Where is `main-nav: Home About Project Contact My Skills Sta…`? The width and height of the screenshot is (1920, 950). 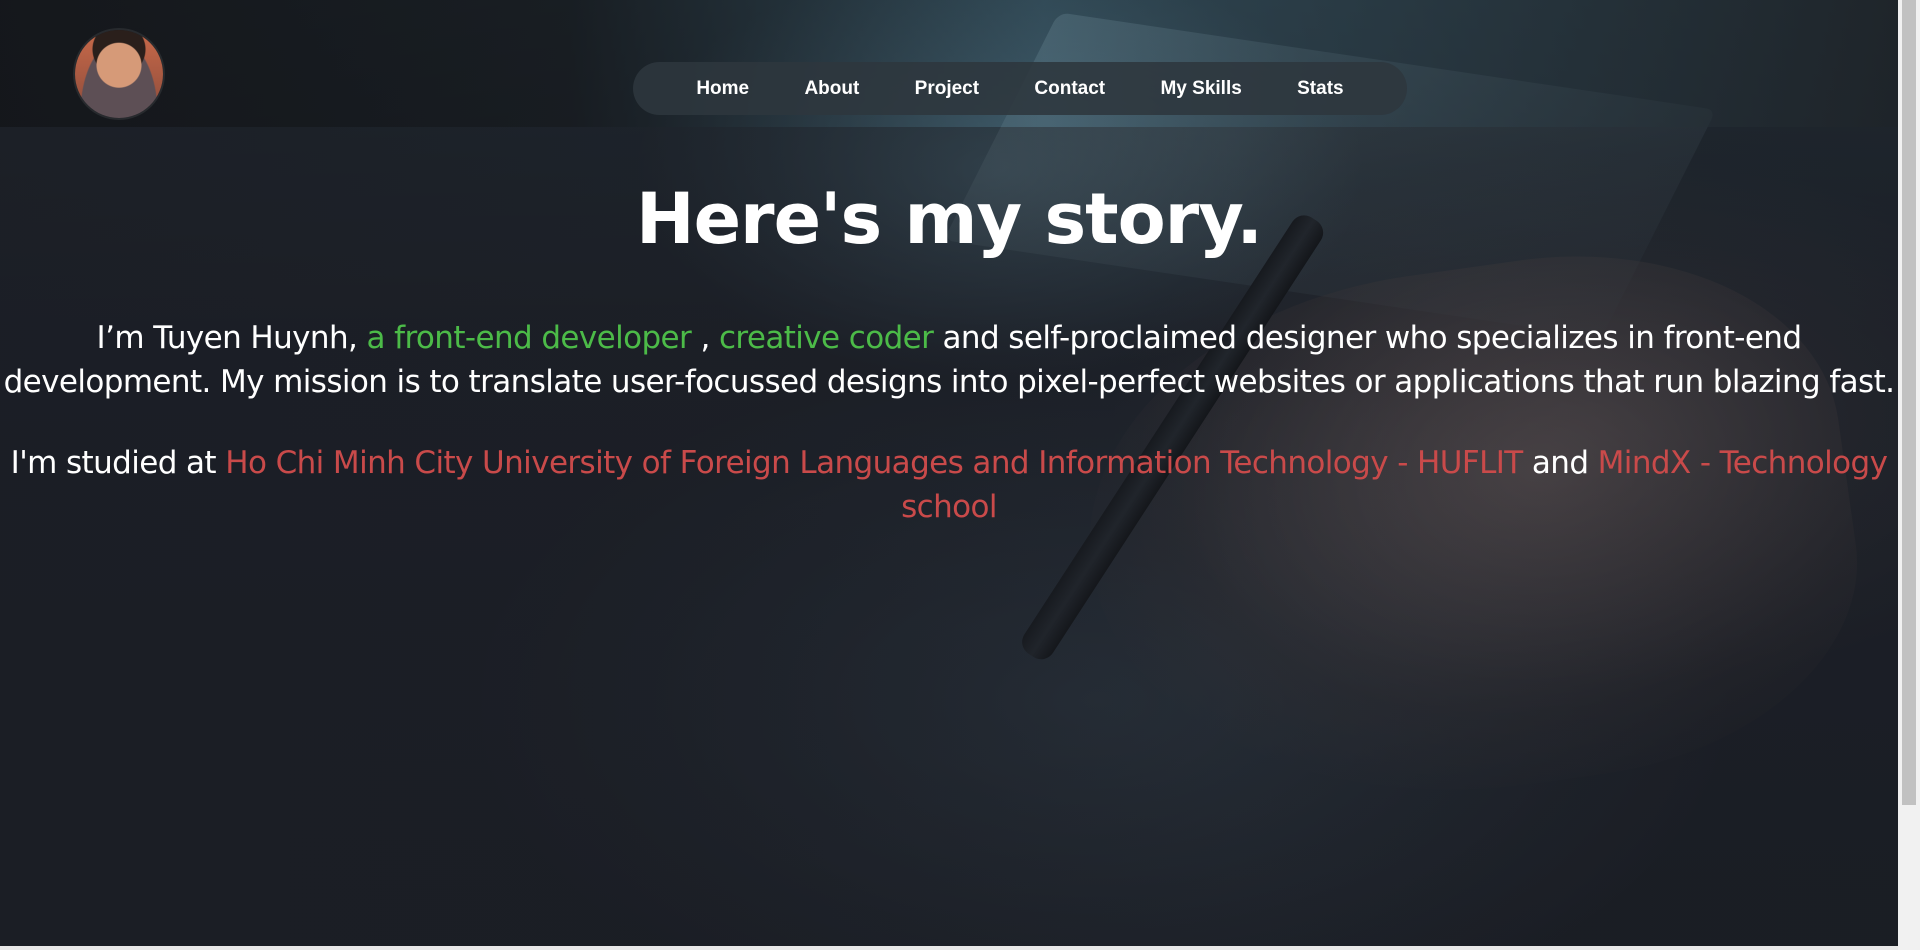
main-nav: Home About Project Contact My Skills Sta… is located at coordinates (1020, 88).